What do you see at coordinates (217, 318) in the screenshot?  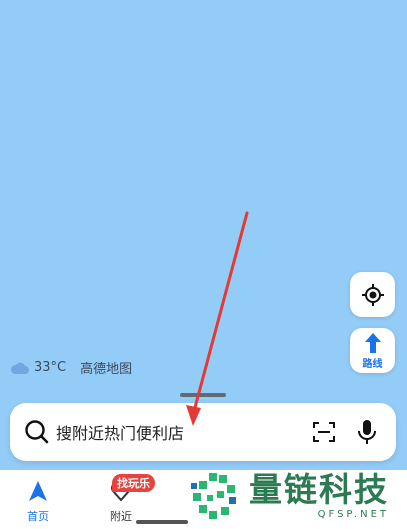 I see `red-arrow-annotation` at bounding box center [217, 318].